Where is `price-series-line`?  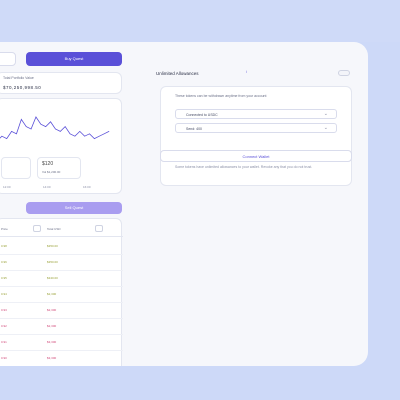 price-series-line is located at coordinates (55, 128).